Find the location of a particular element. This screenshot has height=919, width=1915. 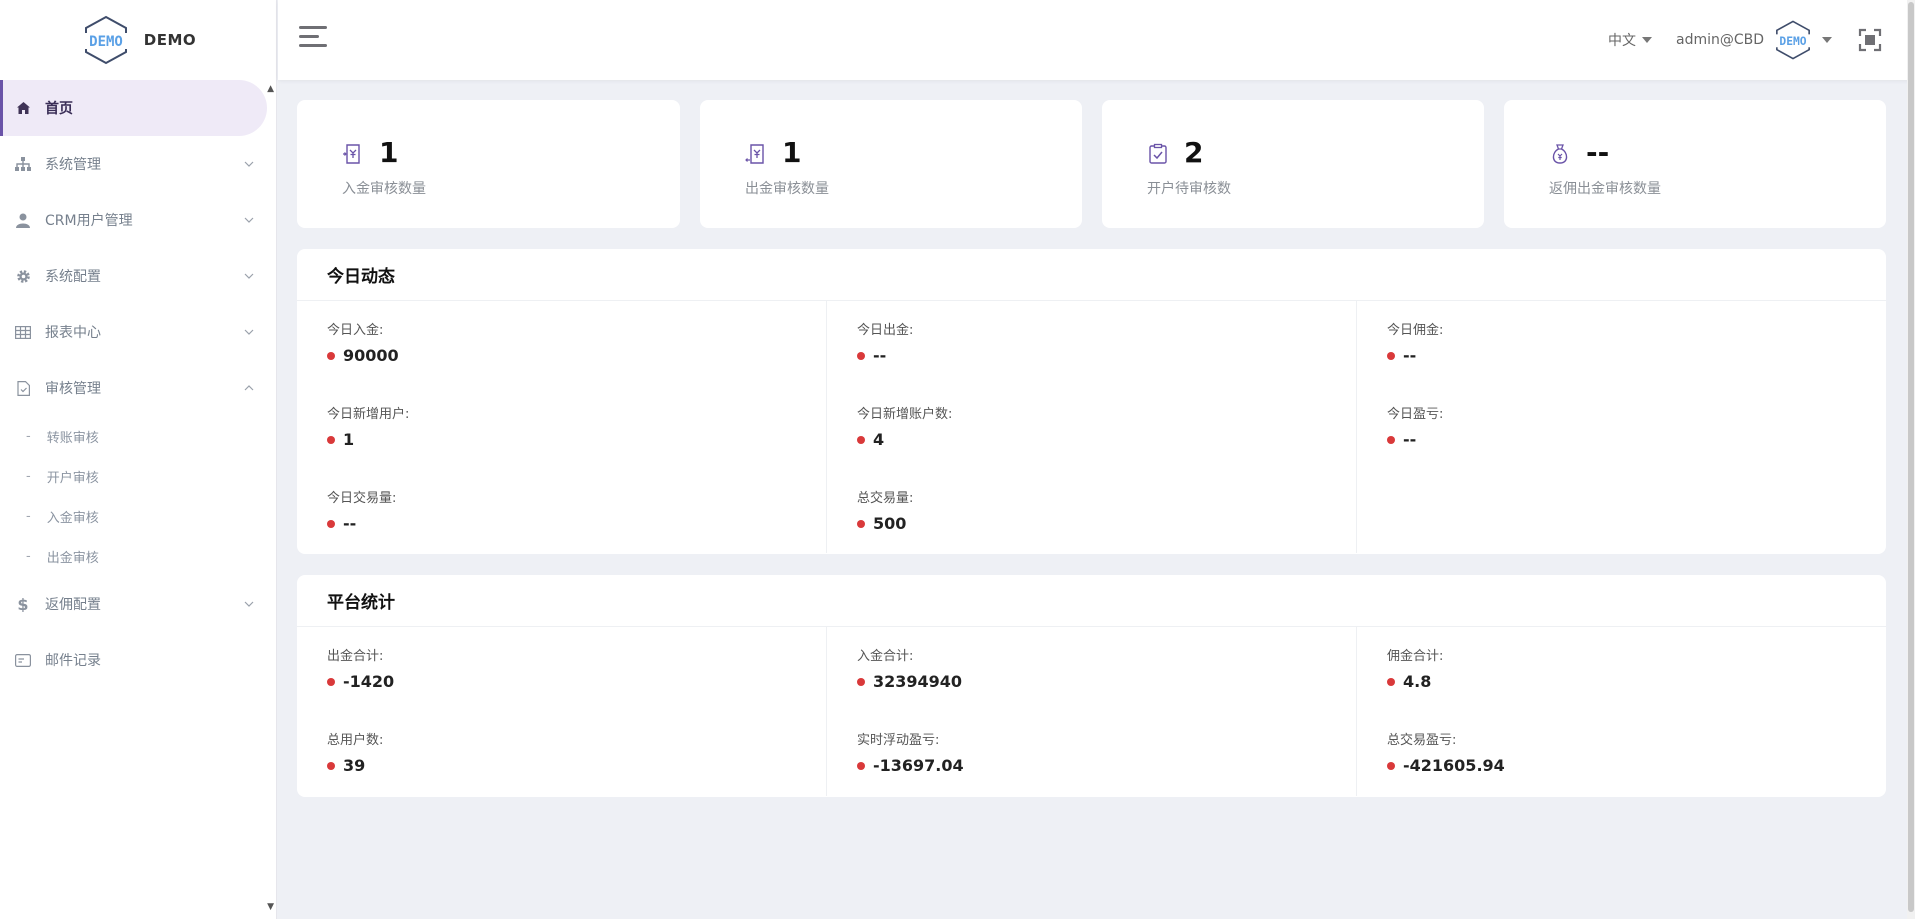

stat-floating-pnl: 实时浮动盈亏: -13697.04 is located at coordinates (1106, 771).